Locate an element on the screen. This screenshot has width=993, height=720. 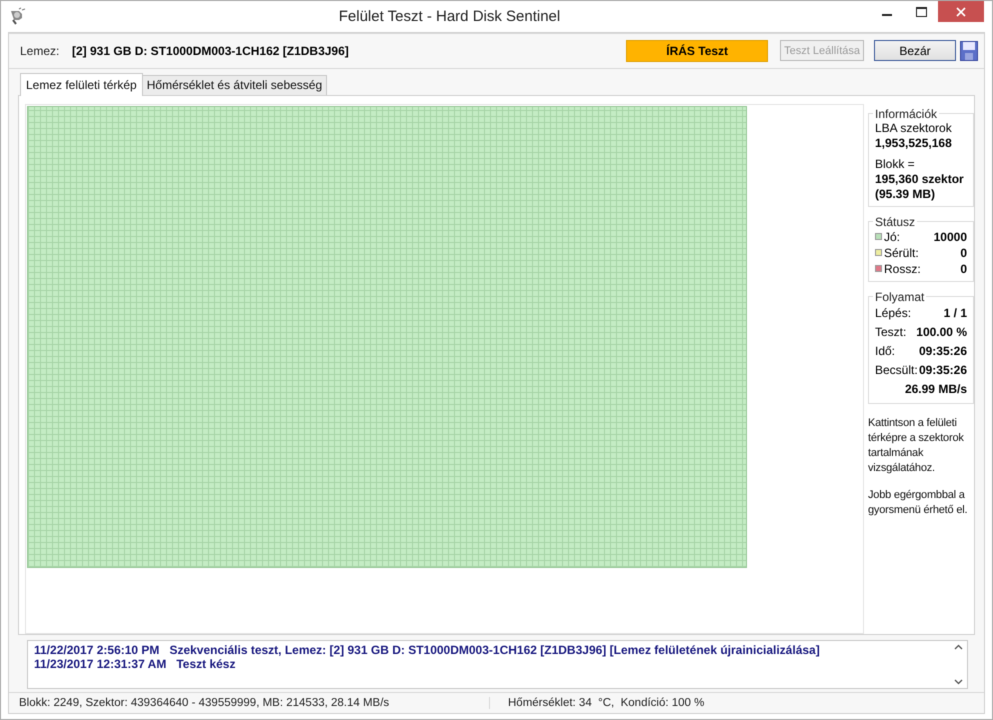
progress-label: Lépés: is located at coordinates (893, 313).